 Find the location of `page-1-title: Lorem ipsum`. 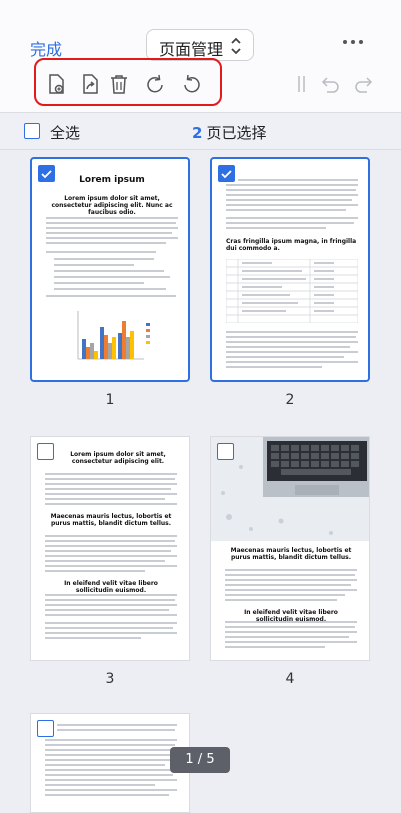

page-1-title: Lorem ipsum is located at coordinates (112, 180).